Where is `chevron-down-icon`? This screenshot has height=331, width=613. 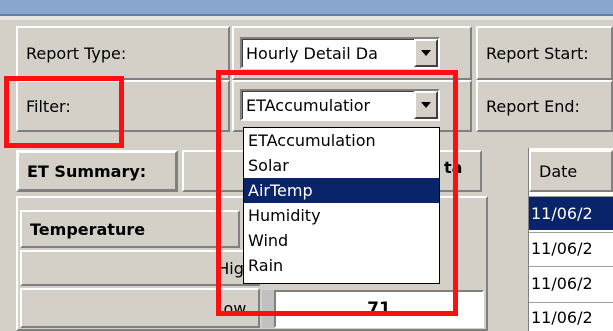 chevron-down-icon is located at coordinates (426, 53).